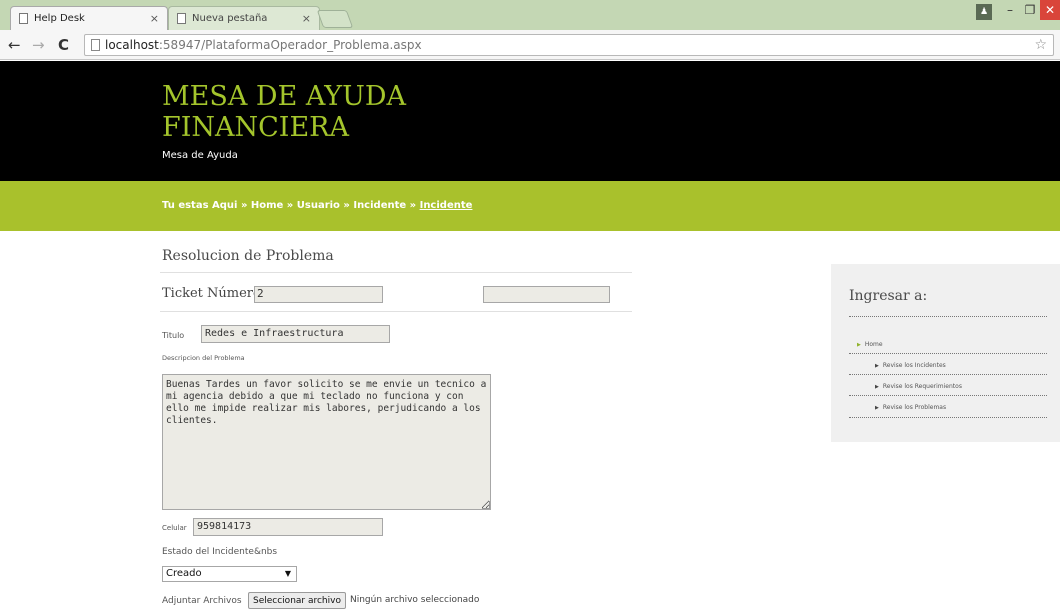  I want to click on select-file-button: Seleccionar archivo, so click(297, 600).